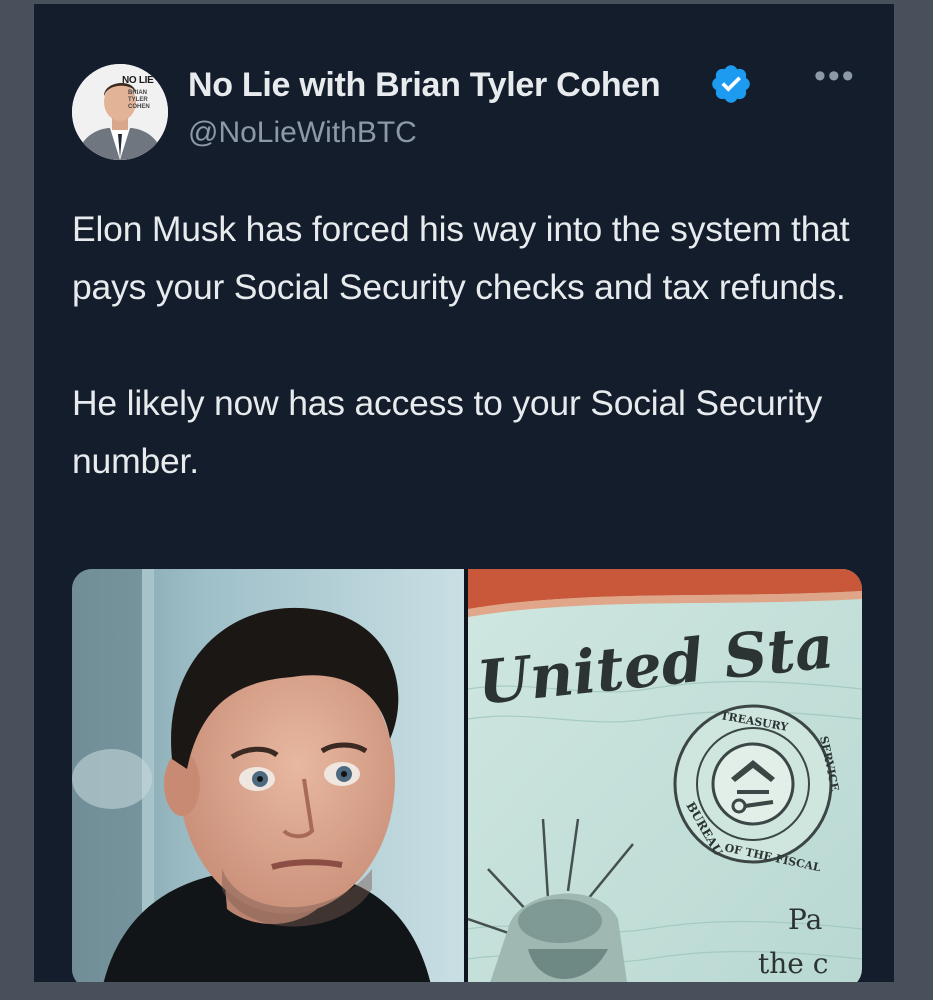  Describe the element at coordinates (731, 84) in the screenshot. I see `verified-badge-icon` at that location.